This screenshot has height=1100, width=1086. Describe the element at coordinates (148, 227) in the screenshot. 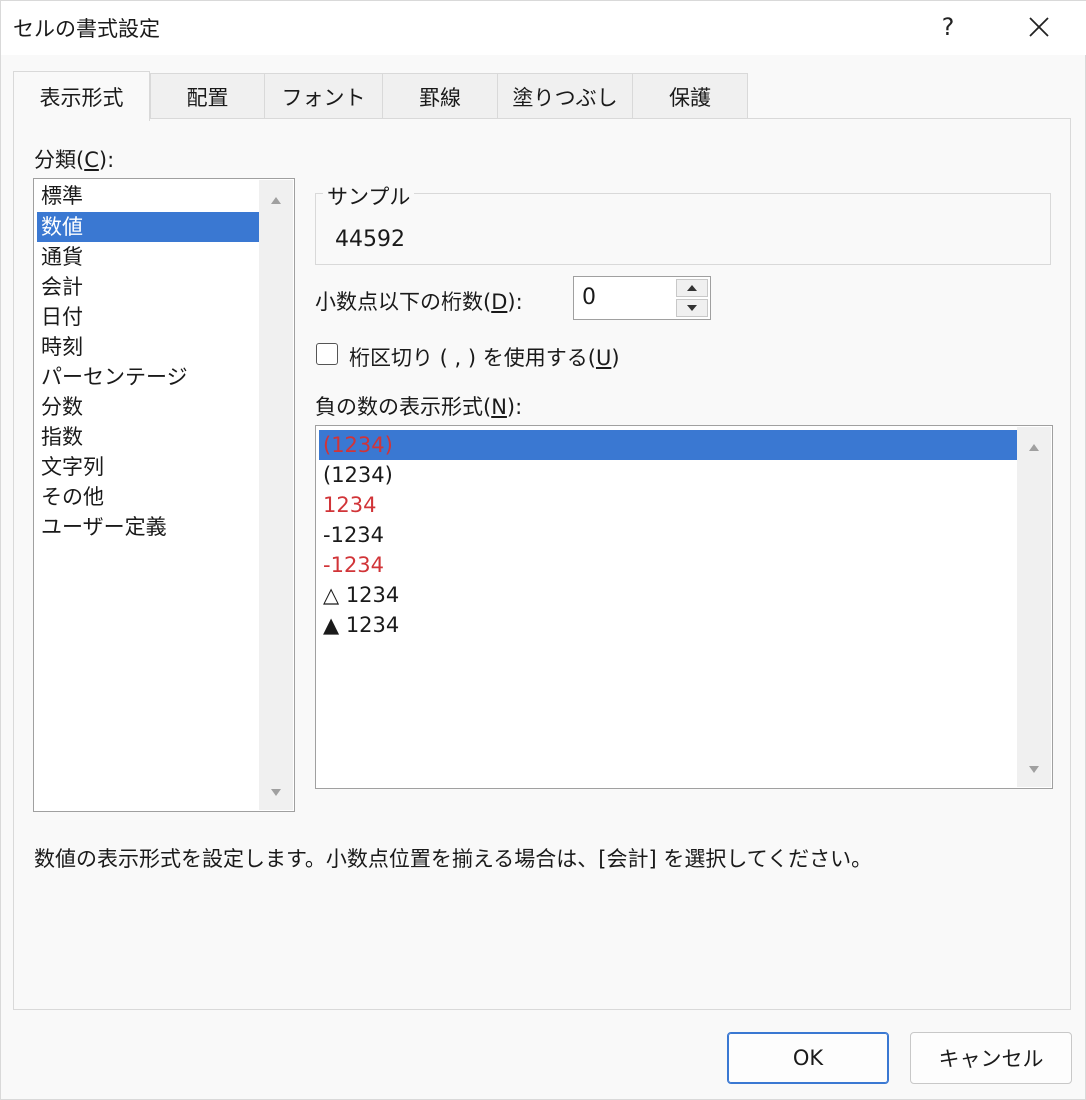

I see `category-item-number: 数値` at that location.